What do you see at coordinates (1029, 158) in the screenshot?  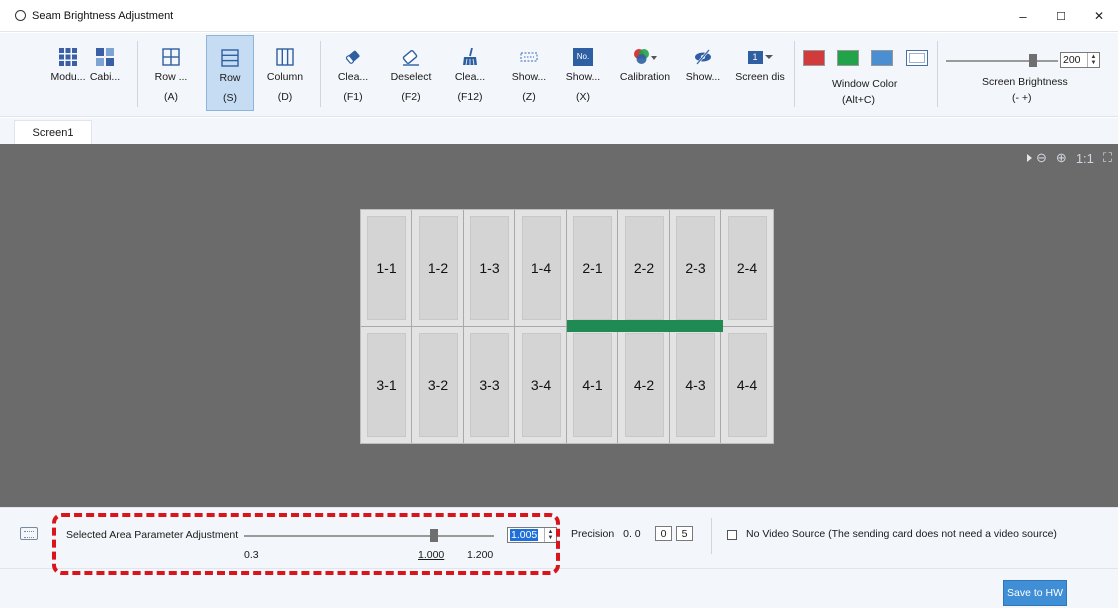 I see `collapse-arrow-icon` at bounding box center [1029, 158].